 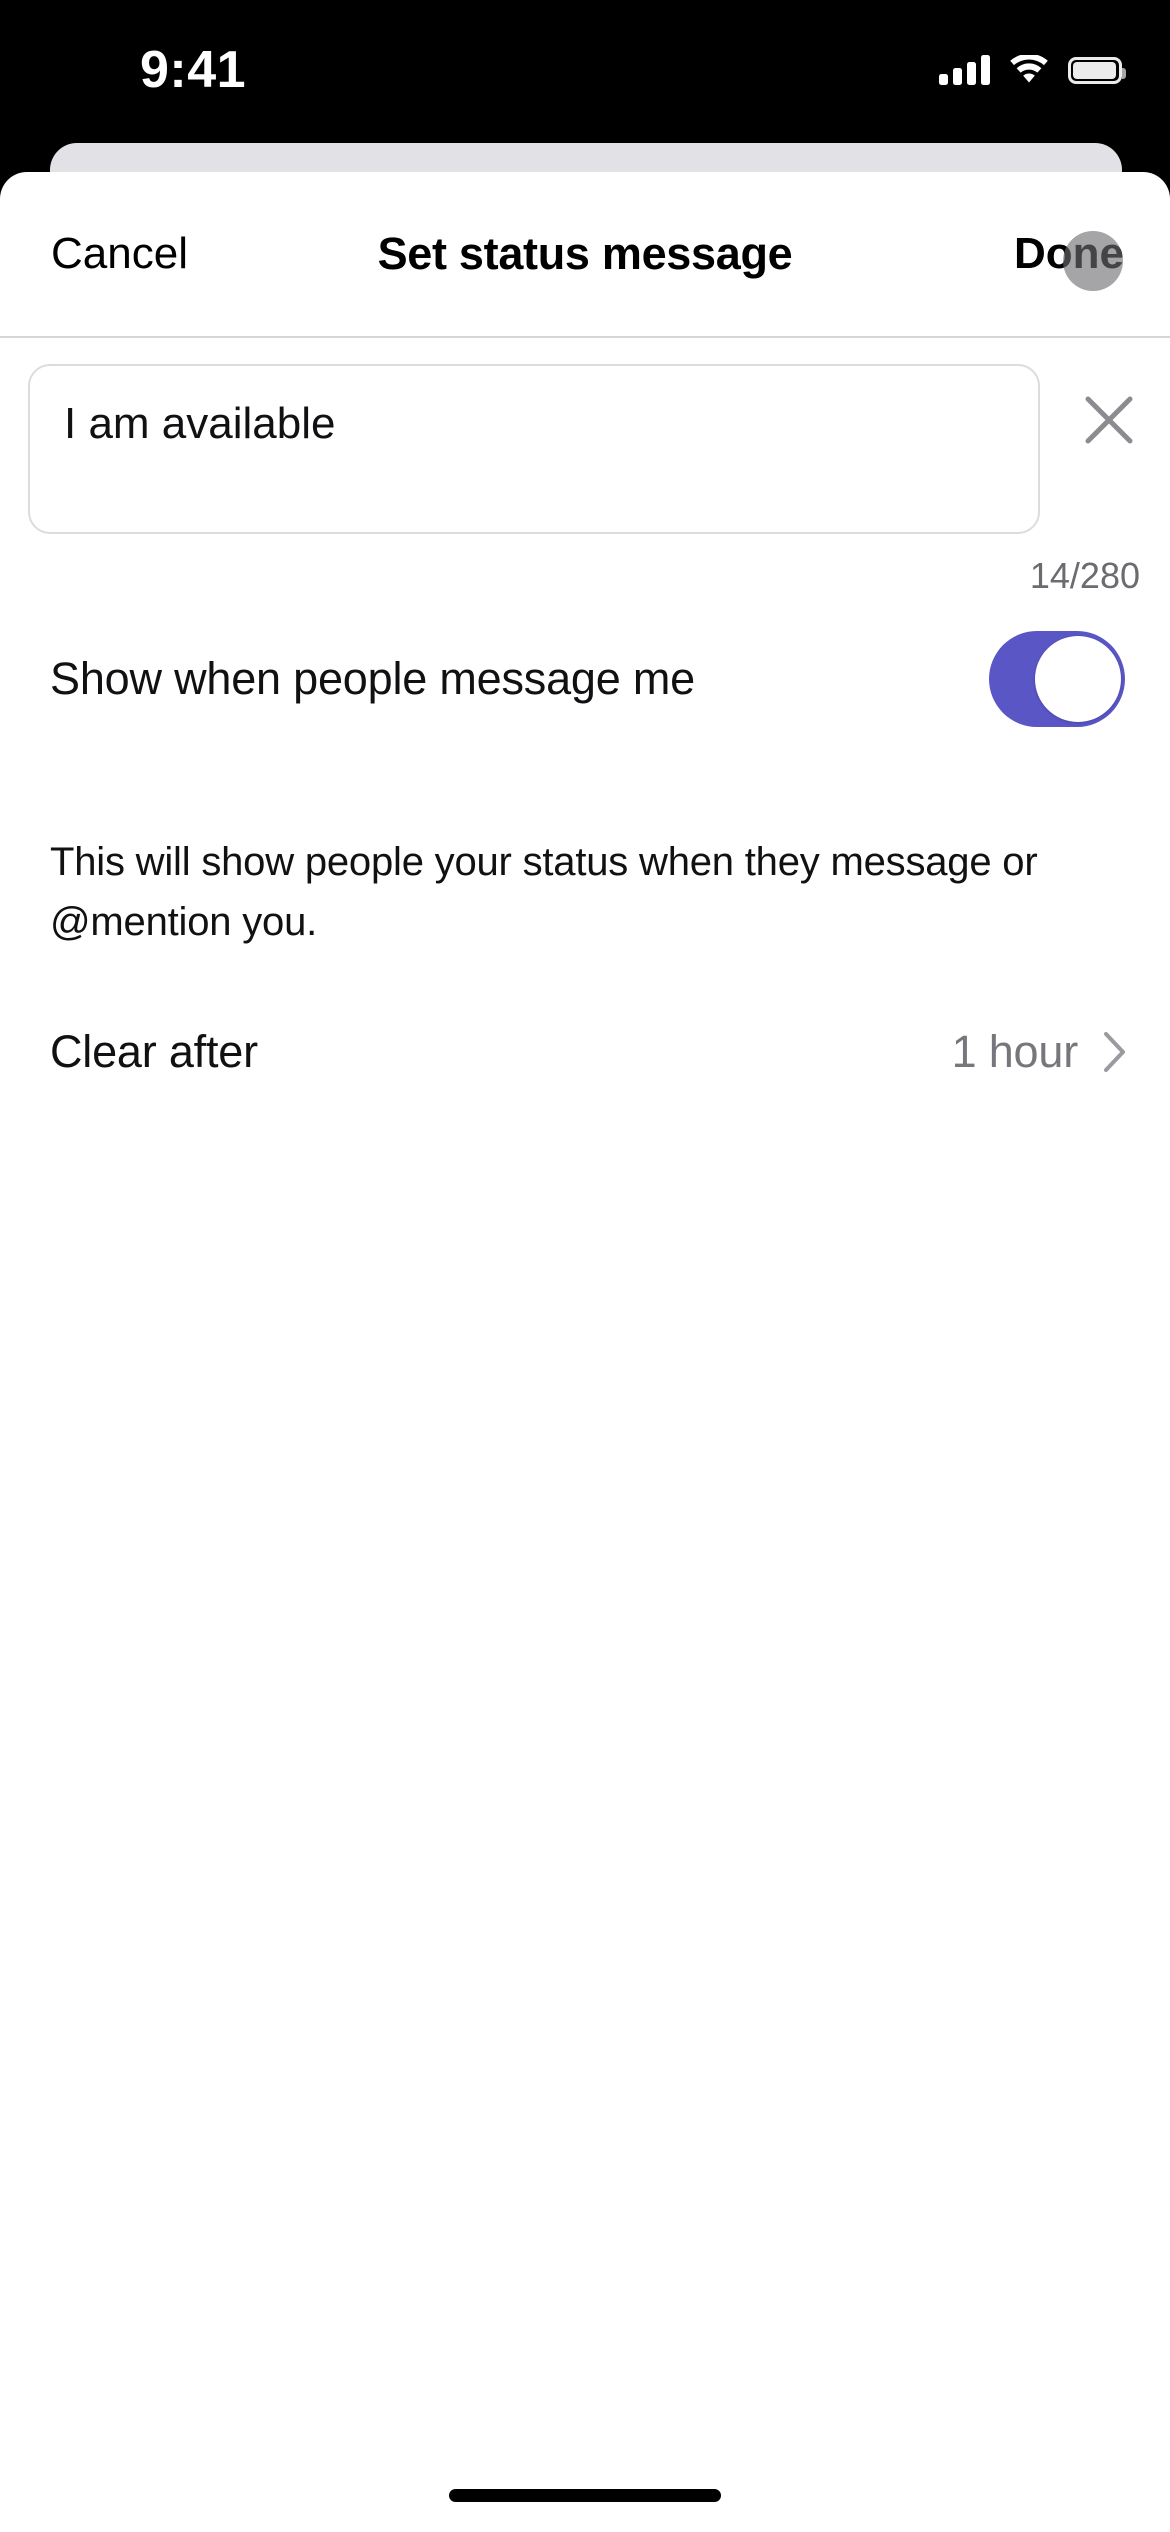 What do you see at coordinates (1115, 1052) in the screenshot?
I see `chevron-right-icon` at bounding box center [1115, 1052].